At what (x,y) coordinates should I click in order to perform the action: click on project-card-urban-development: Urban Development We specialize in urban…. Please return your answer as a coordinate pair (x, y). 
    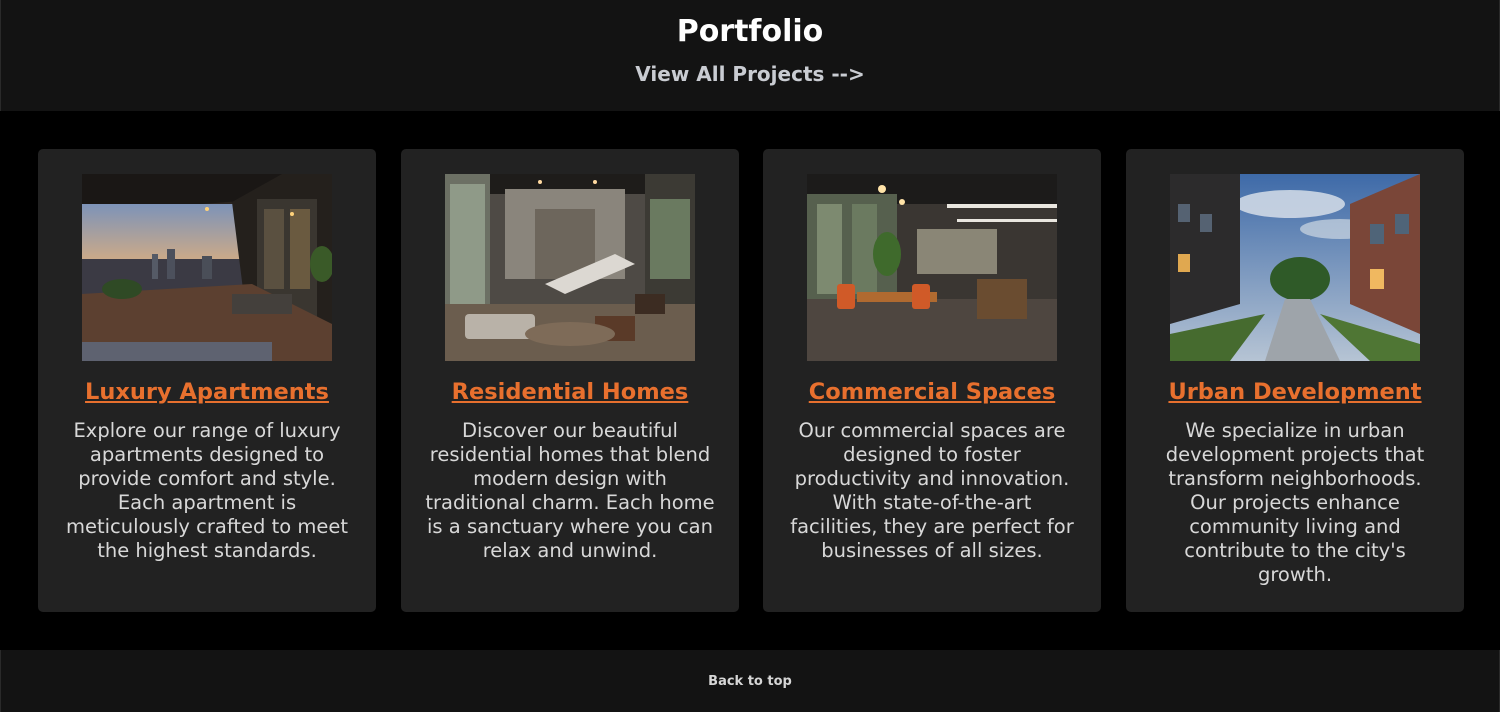
    Looking at the image, I should click on (1295, 380).